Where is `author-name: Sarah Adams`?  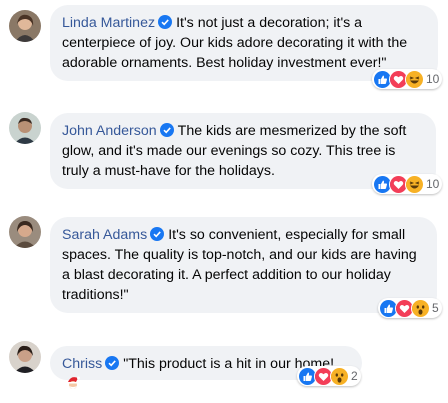 author-name: Sarah Adams is located at coordinates (104, 235).